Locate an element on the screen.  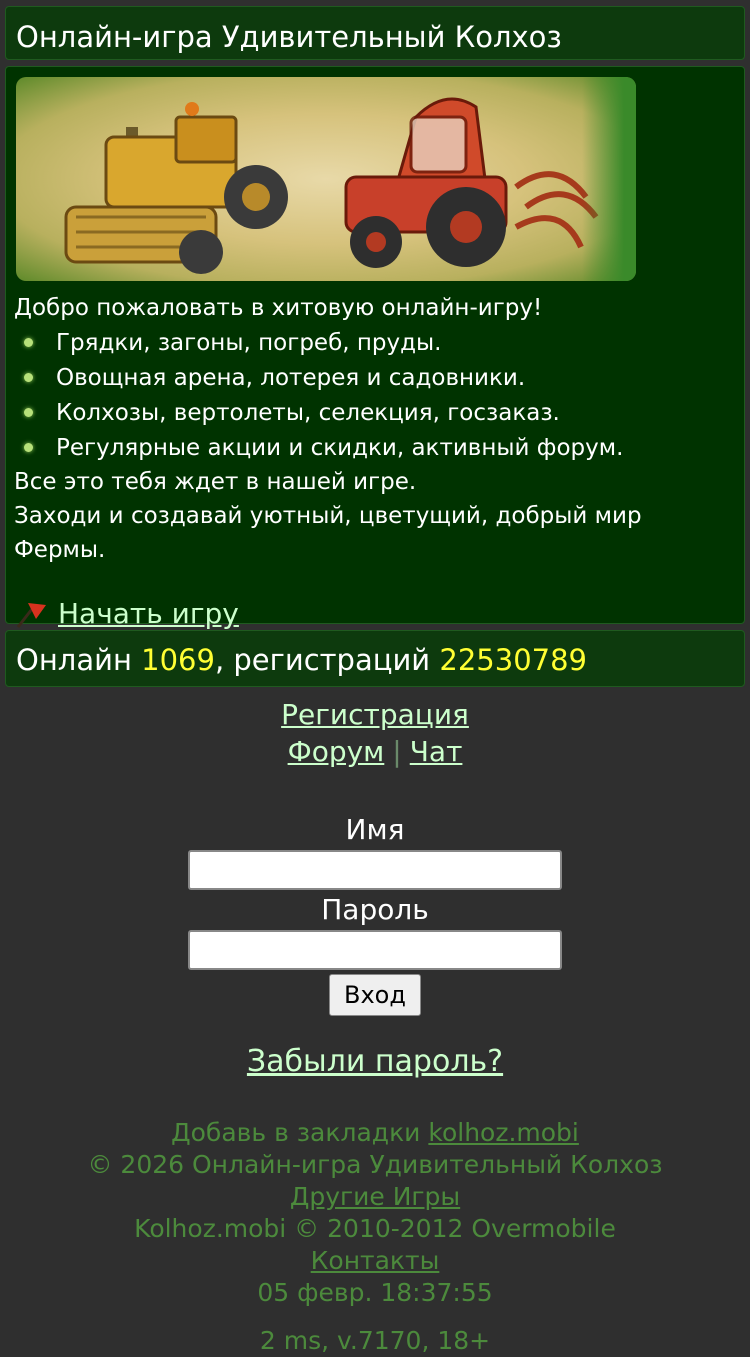
contacts-link: Контакты is located at coordinates (375, 1260).